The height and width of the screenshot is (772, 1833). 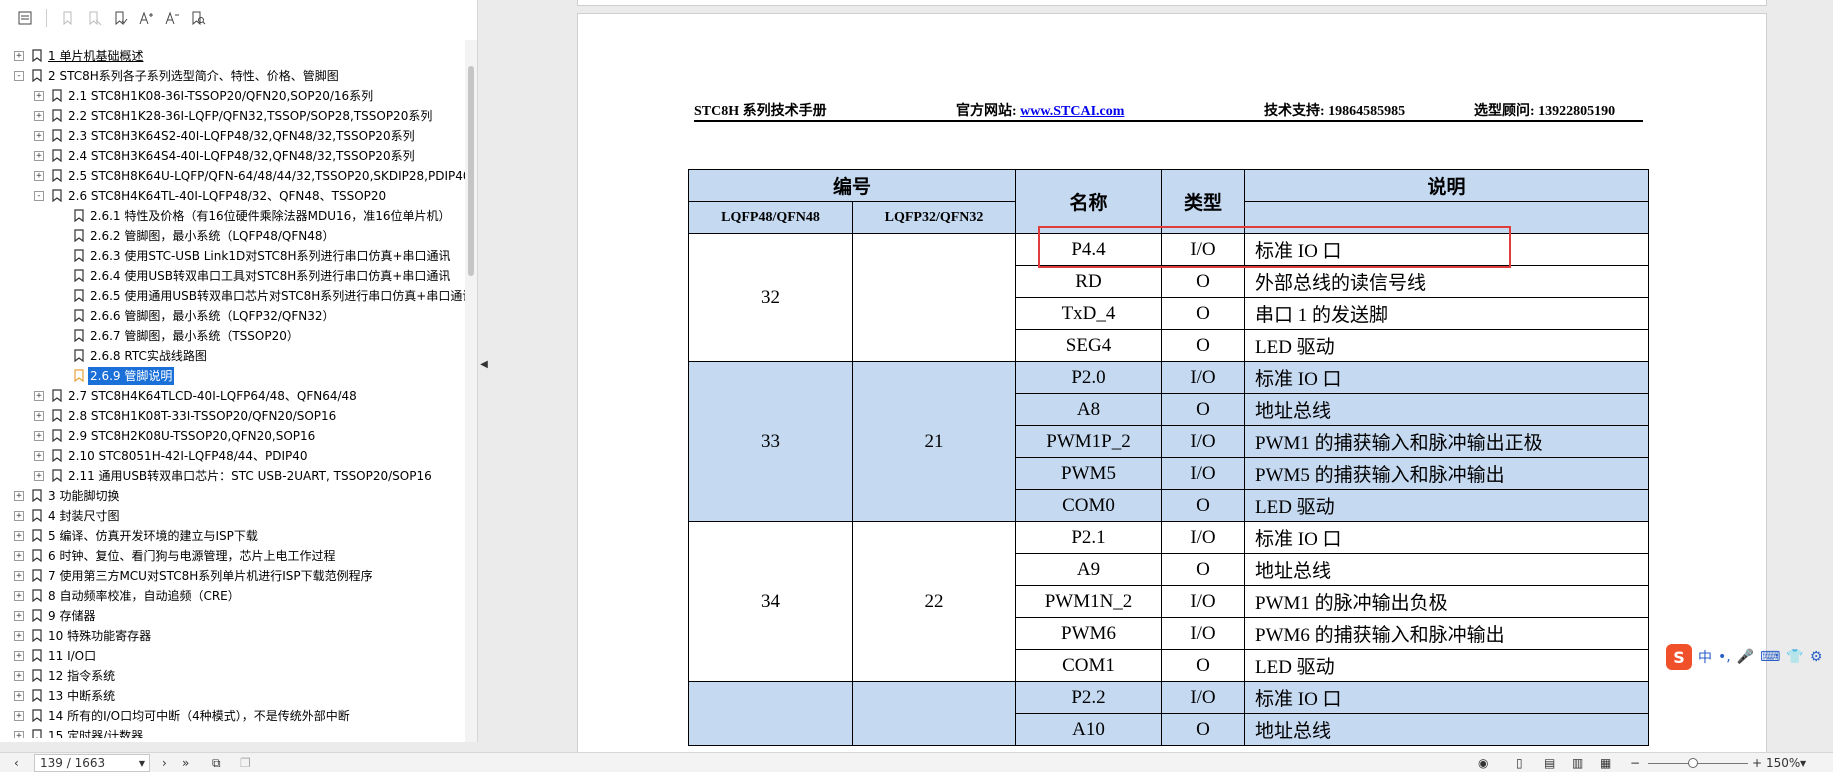 I want to click on copy-page-icon: ❐, so click(x=245, y=763).